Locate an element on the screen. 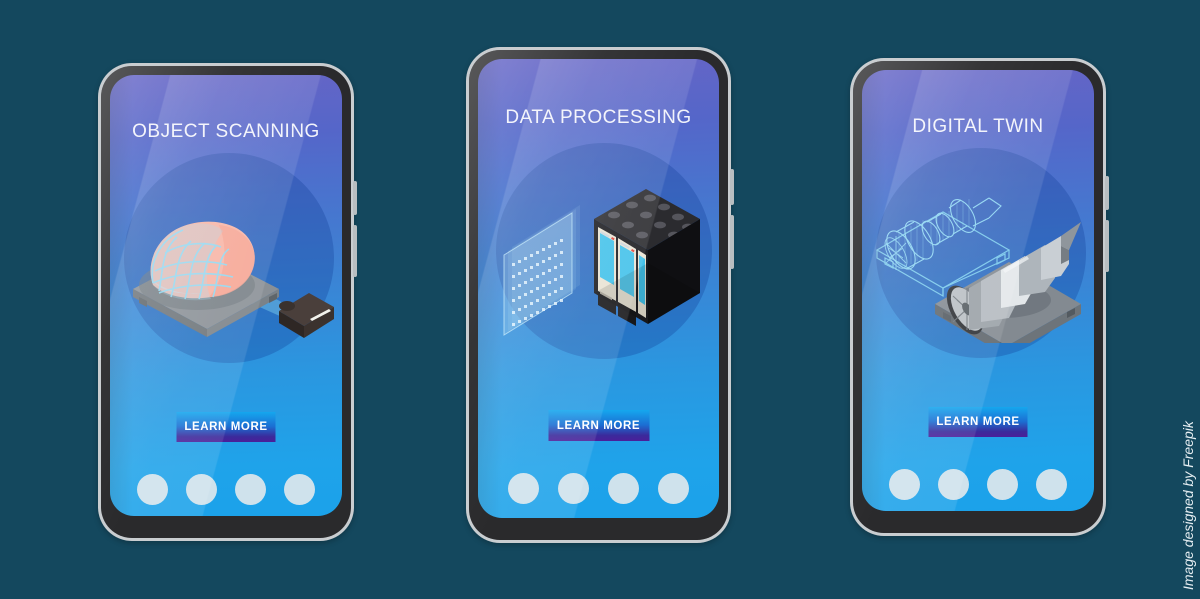 The image size is (1200, 599). server-rack-svg is located at coordinates (601, 262).